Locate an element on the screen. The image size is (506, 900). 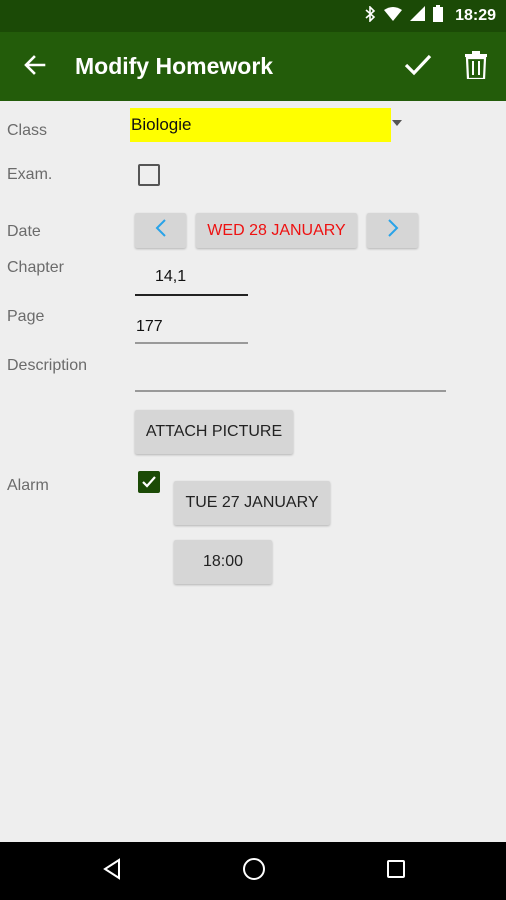
trash-icon is located at coordinates (476, 67).